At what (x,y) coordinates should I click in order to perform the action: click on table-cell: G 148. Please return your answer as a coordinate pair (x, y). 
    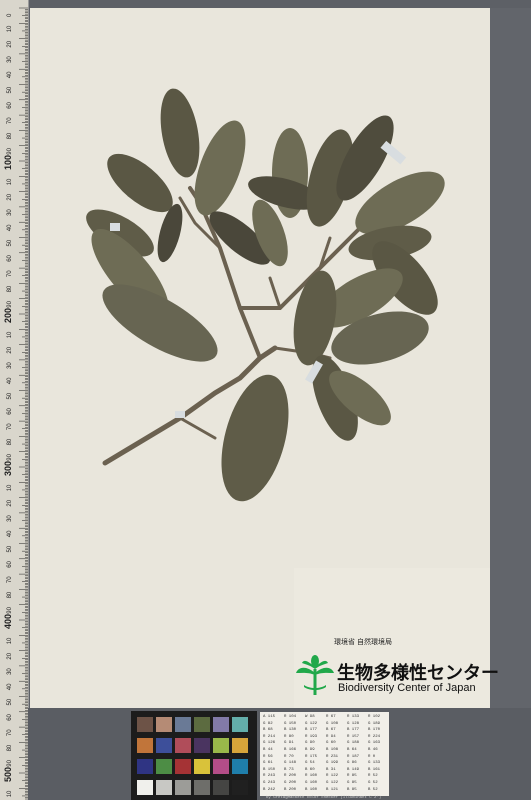
    Looking at the image, I should click on (290, 763).